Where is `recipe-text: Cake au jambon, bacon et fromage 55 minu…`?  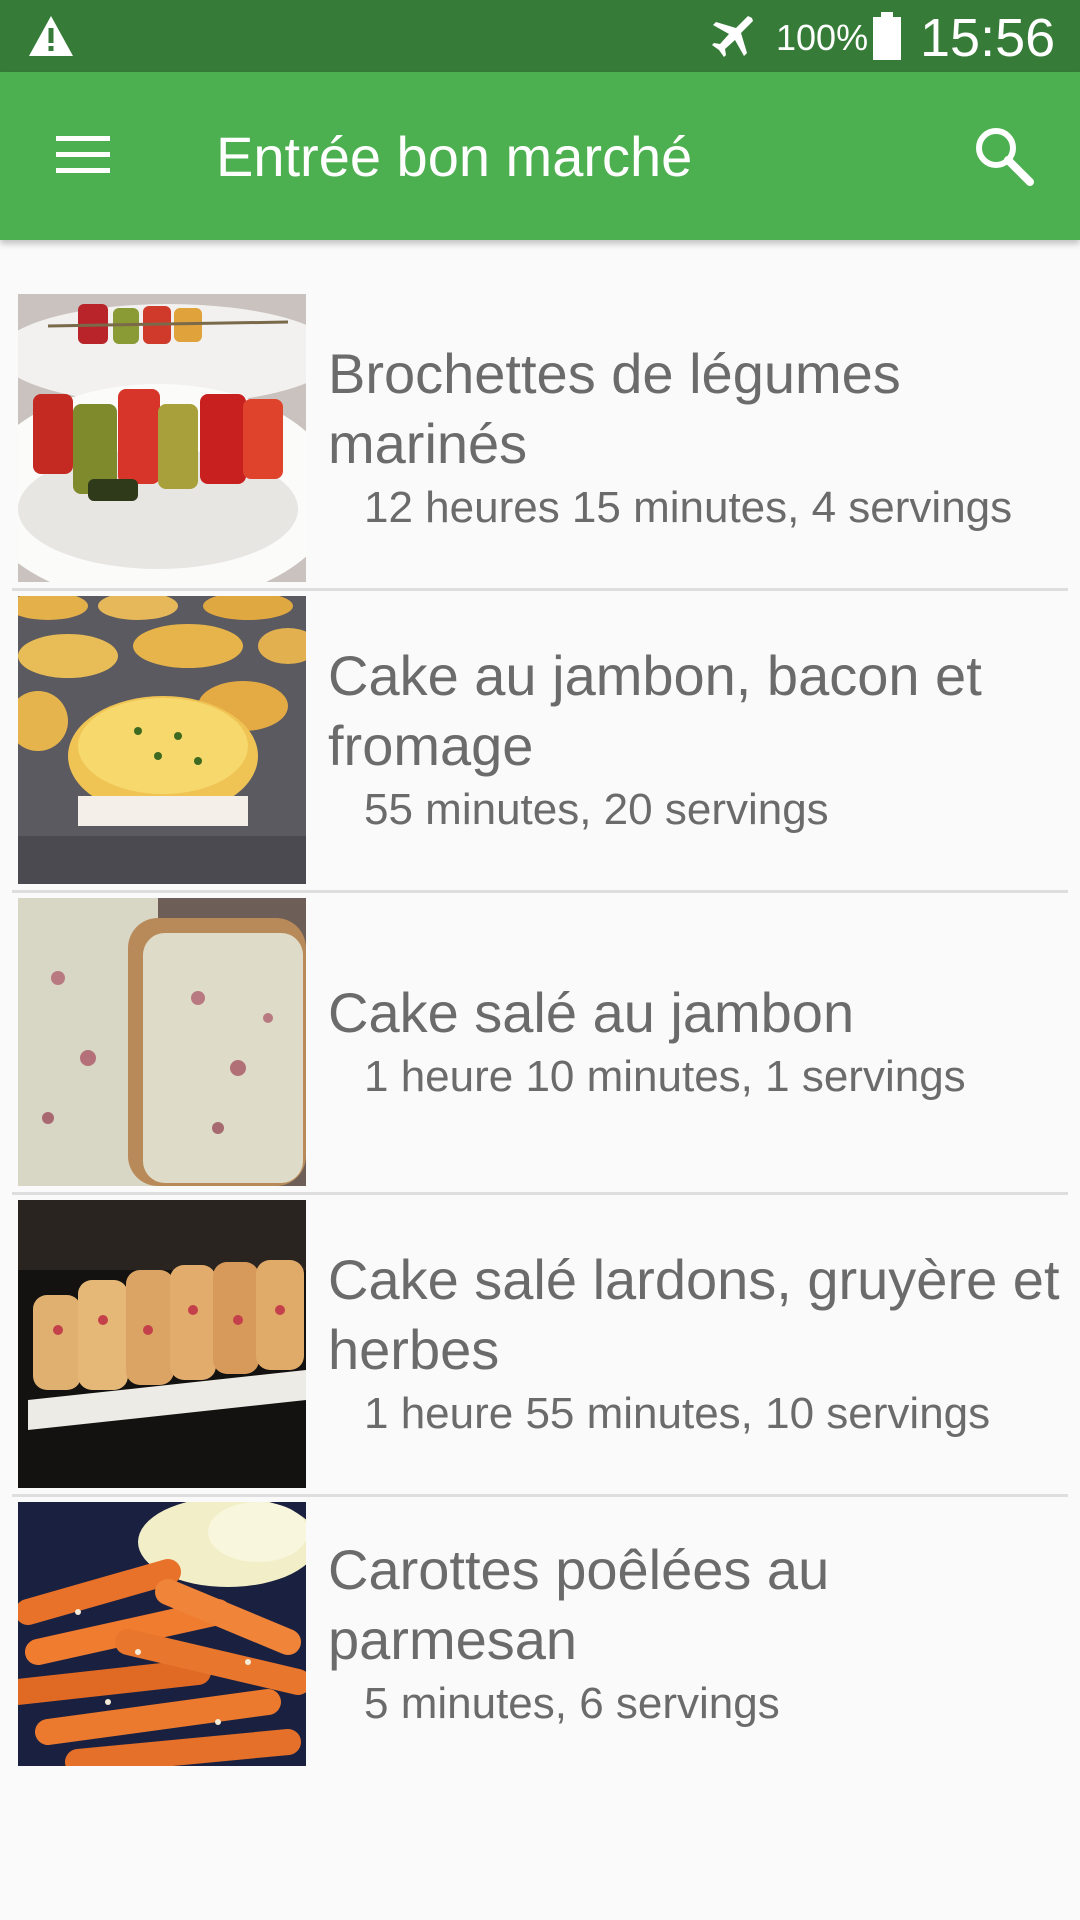 recipe-text: Cake au jambon, bacon et fromage 55 minu… is located at coordinates (698, 740).